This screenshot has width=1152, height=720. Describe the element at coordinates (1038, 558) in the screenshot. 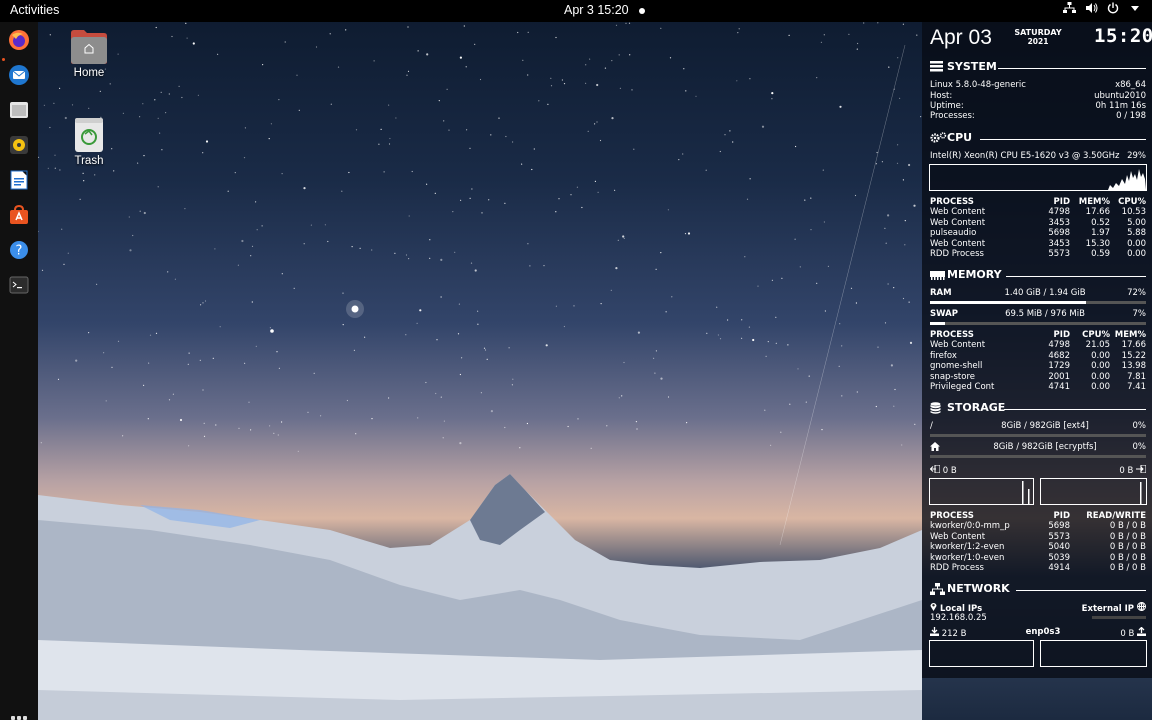

I see `io-process-row: kworker/1:0-even 5039 0 B / 0 B` at that location.